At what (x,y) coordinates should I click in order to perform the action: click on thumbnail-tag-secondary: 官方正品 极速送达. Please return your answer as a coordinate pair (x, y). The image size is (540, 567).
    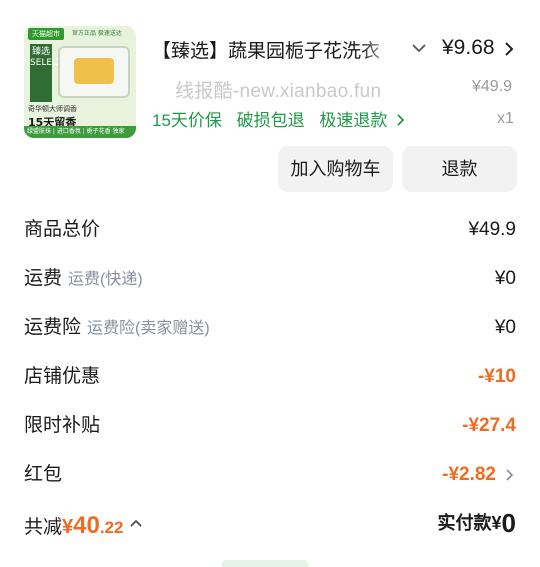
    Looking at the image, I should click on (97, 33).